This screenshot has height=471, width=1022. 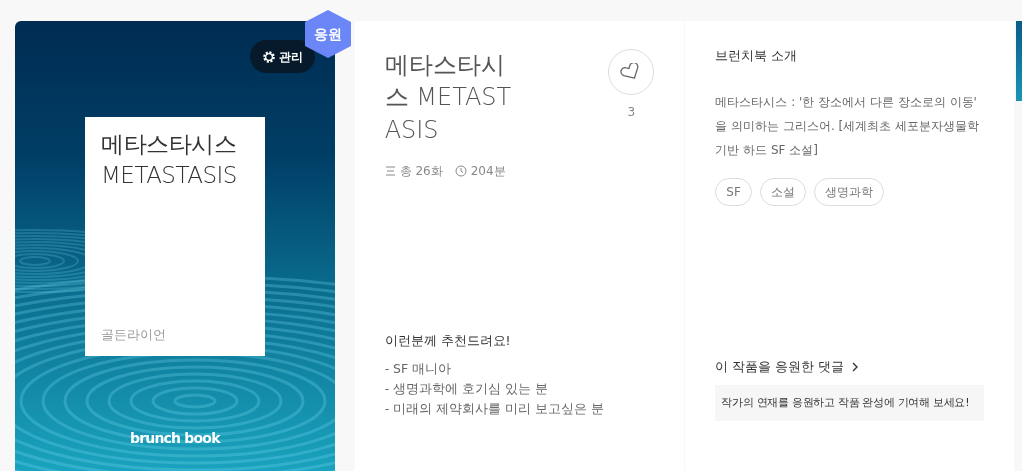 I want to click on chevron-right-icon, so click(x=856, y=367).